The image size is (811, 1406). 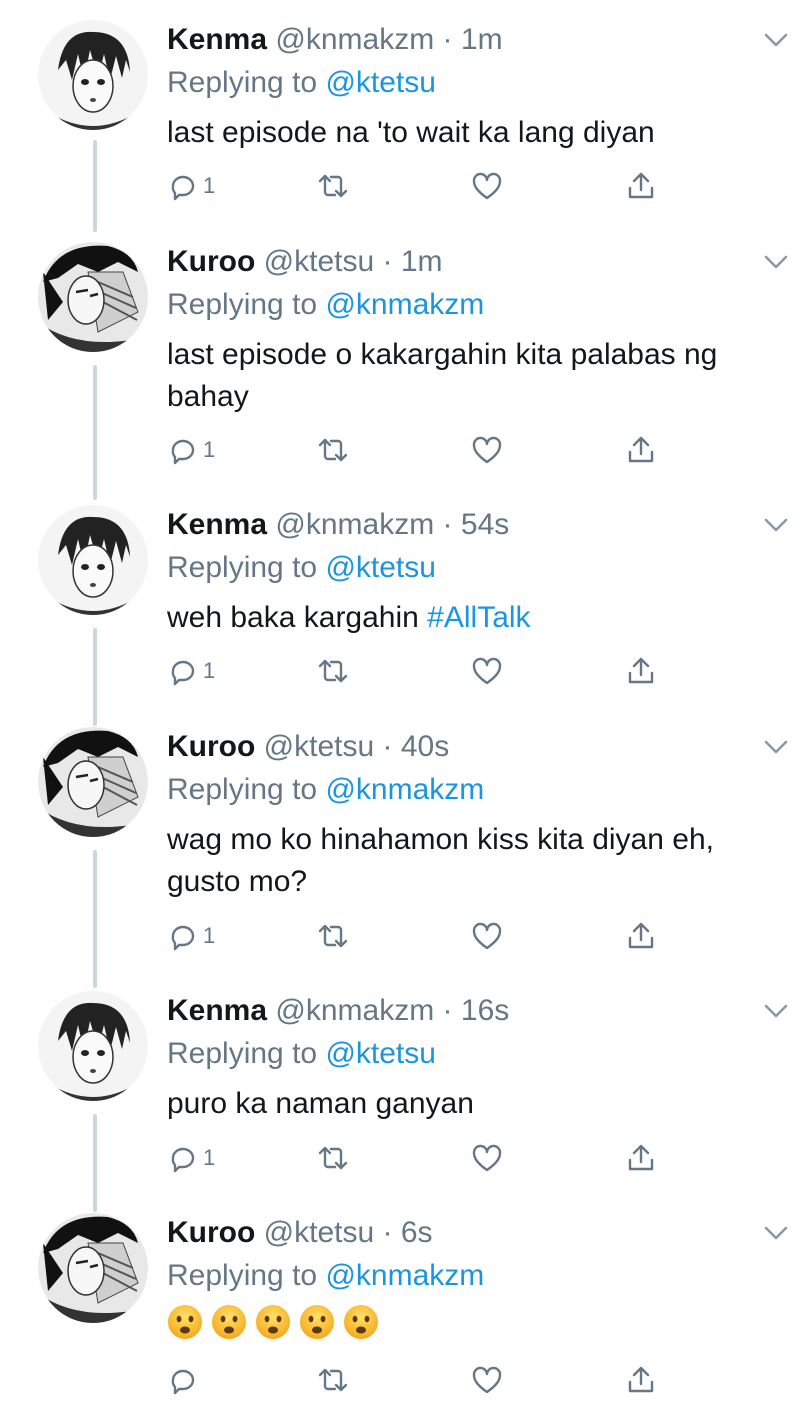 What do you see at coordinates (320, 1103) in the screenshot?
I see `tweet-line: puro ka naman ganyan` at bounding box center [320, 1103].